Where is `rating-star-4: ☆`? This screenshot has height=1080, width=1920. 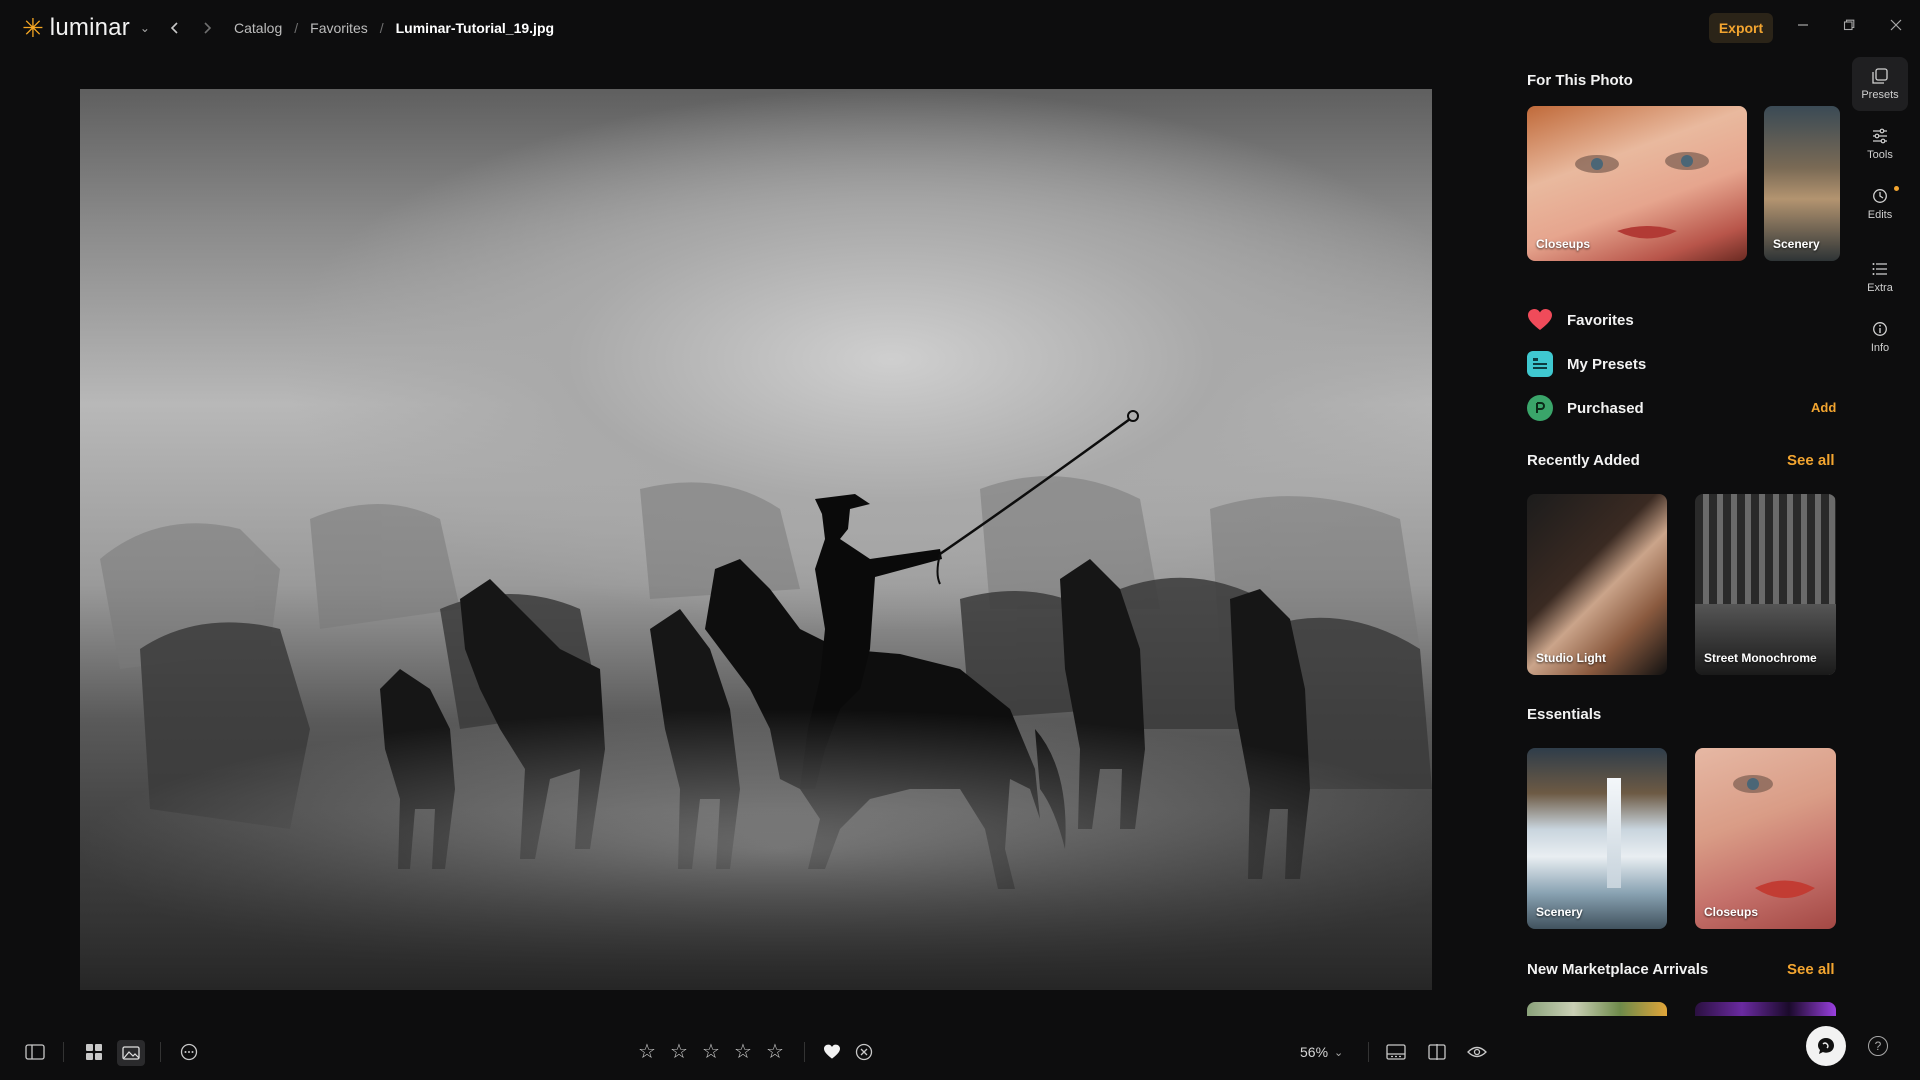
rating-star-4: ☆ is located at coordinates (743, 1051).